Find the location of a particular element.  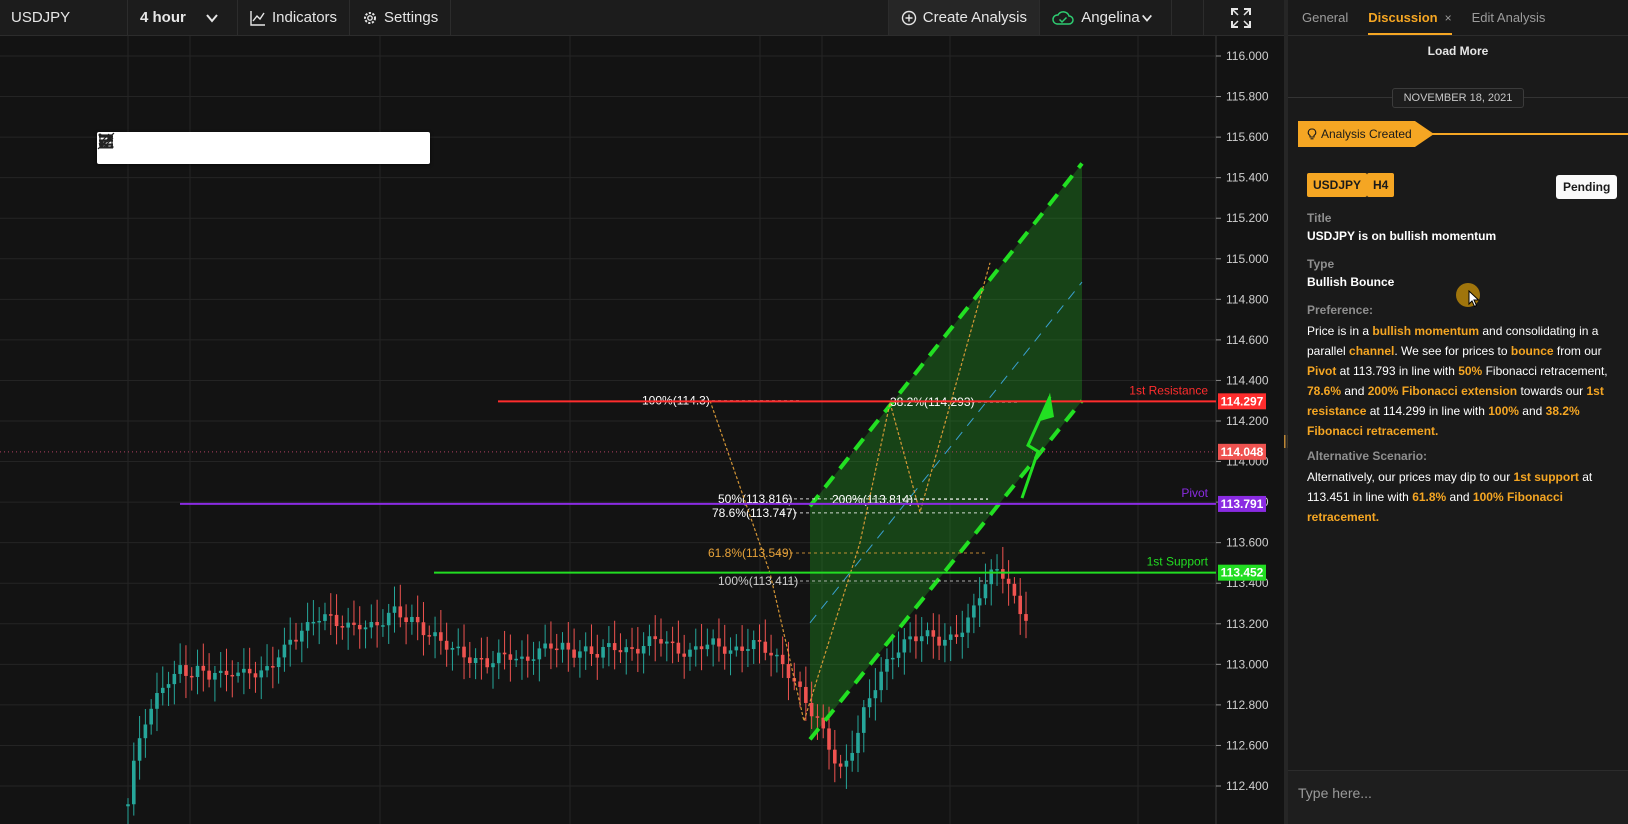

trend-line-tool is located at coordinates (166, 148).